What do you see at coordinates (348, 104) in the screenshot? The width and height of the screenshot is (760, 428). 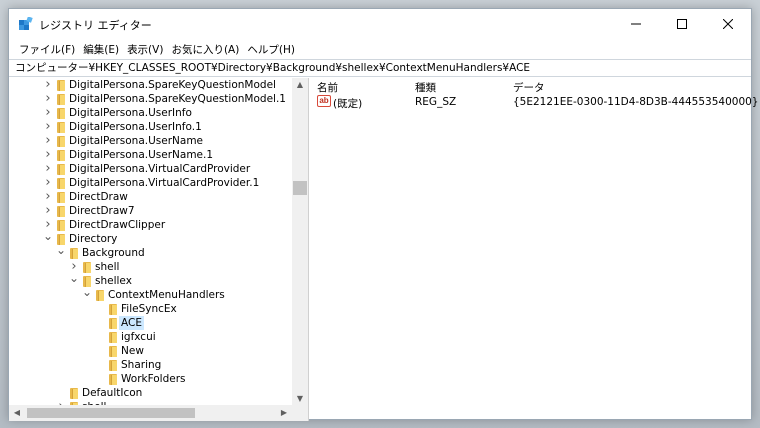 I see `value-name: (既定)` at bounding box center [348, 104].